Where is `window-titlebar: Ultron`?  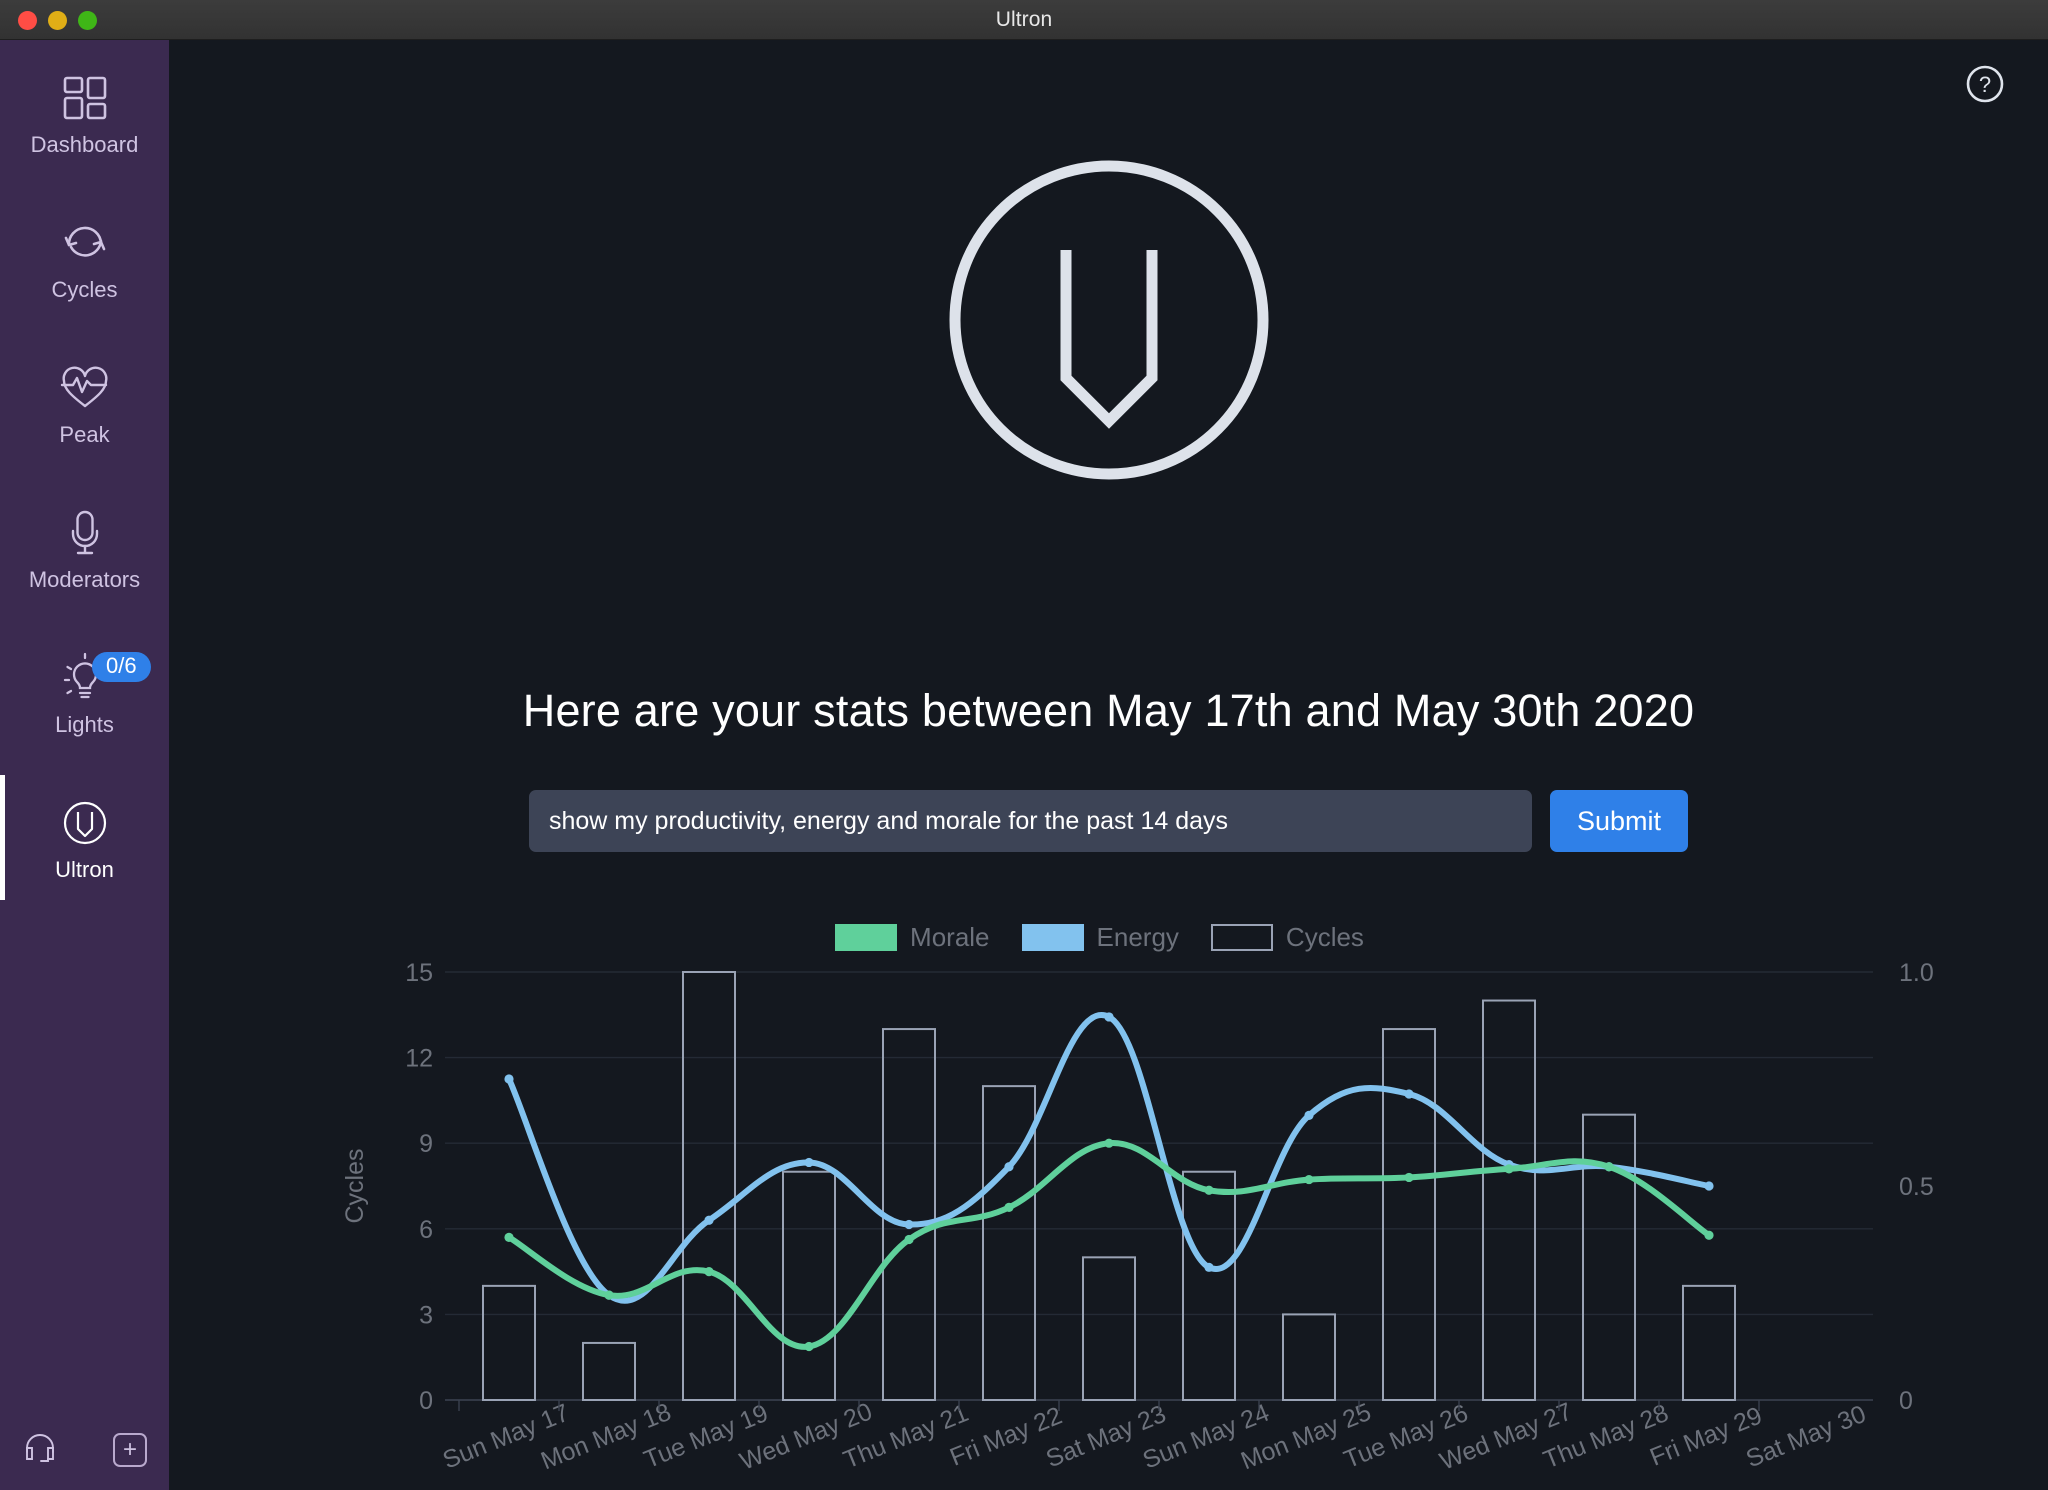 window-titlebar: Ultron is located at coordinates (1024, 20).